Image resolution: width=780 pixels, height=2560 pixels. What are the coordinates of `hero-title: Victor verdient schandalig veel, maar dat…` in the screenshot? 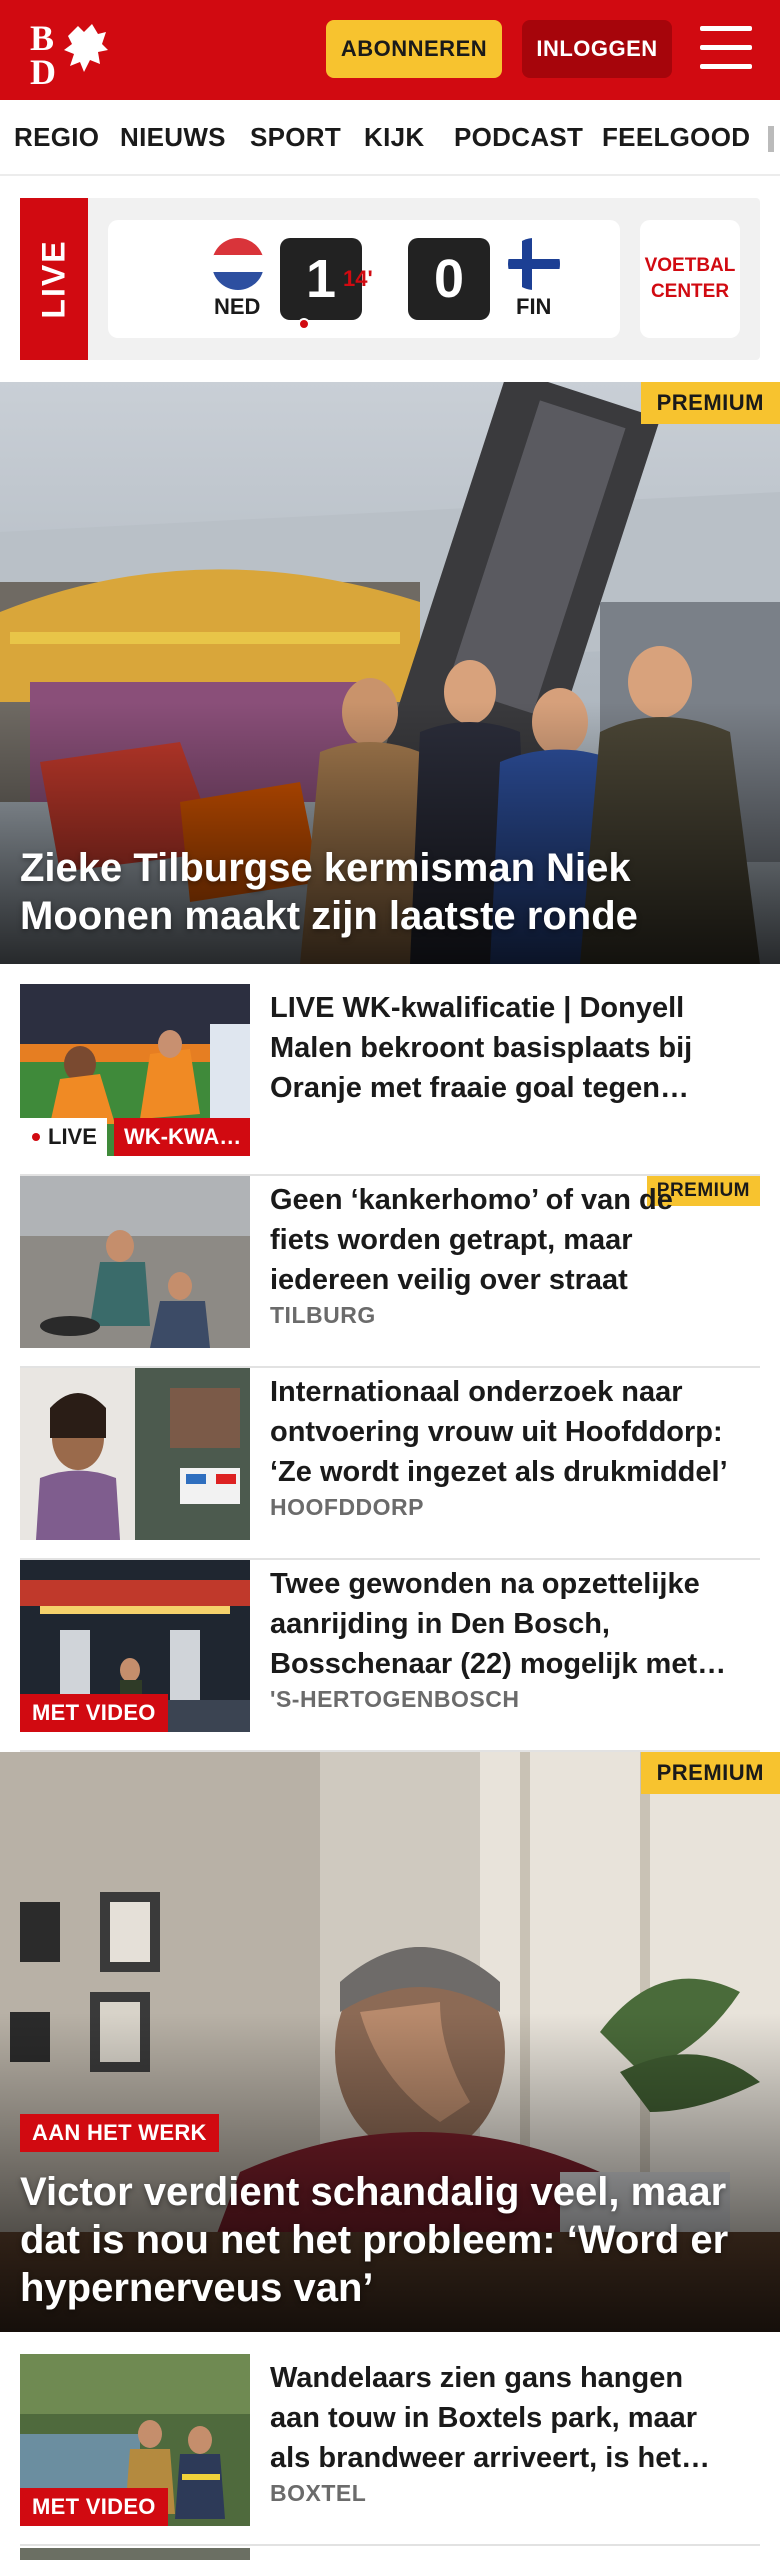 It's located at (374, 2240).